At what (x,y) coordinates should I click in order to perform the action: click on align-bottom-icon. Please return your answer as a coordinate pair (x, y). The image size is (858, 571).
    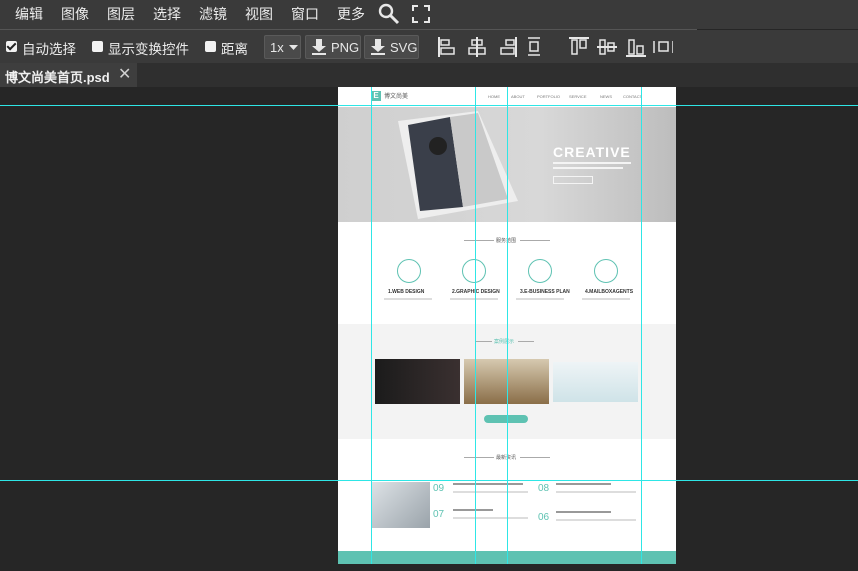
    Looking at the image, I should click on (636, 47).